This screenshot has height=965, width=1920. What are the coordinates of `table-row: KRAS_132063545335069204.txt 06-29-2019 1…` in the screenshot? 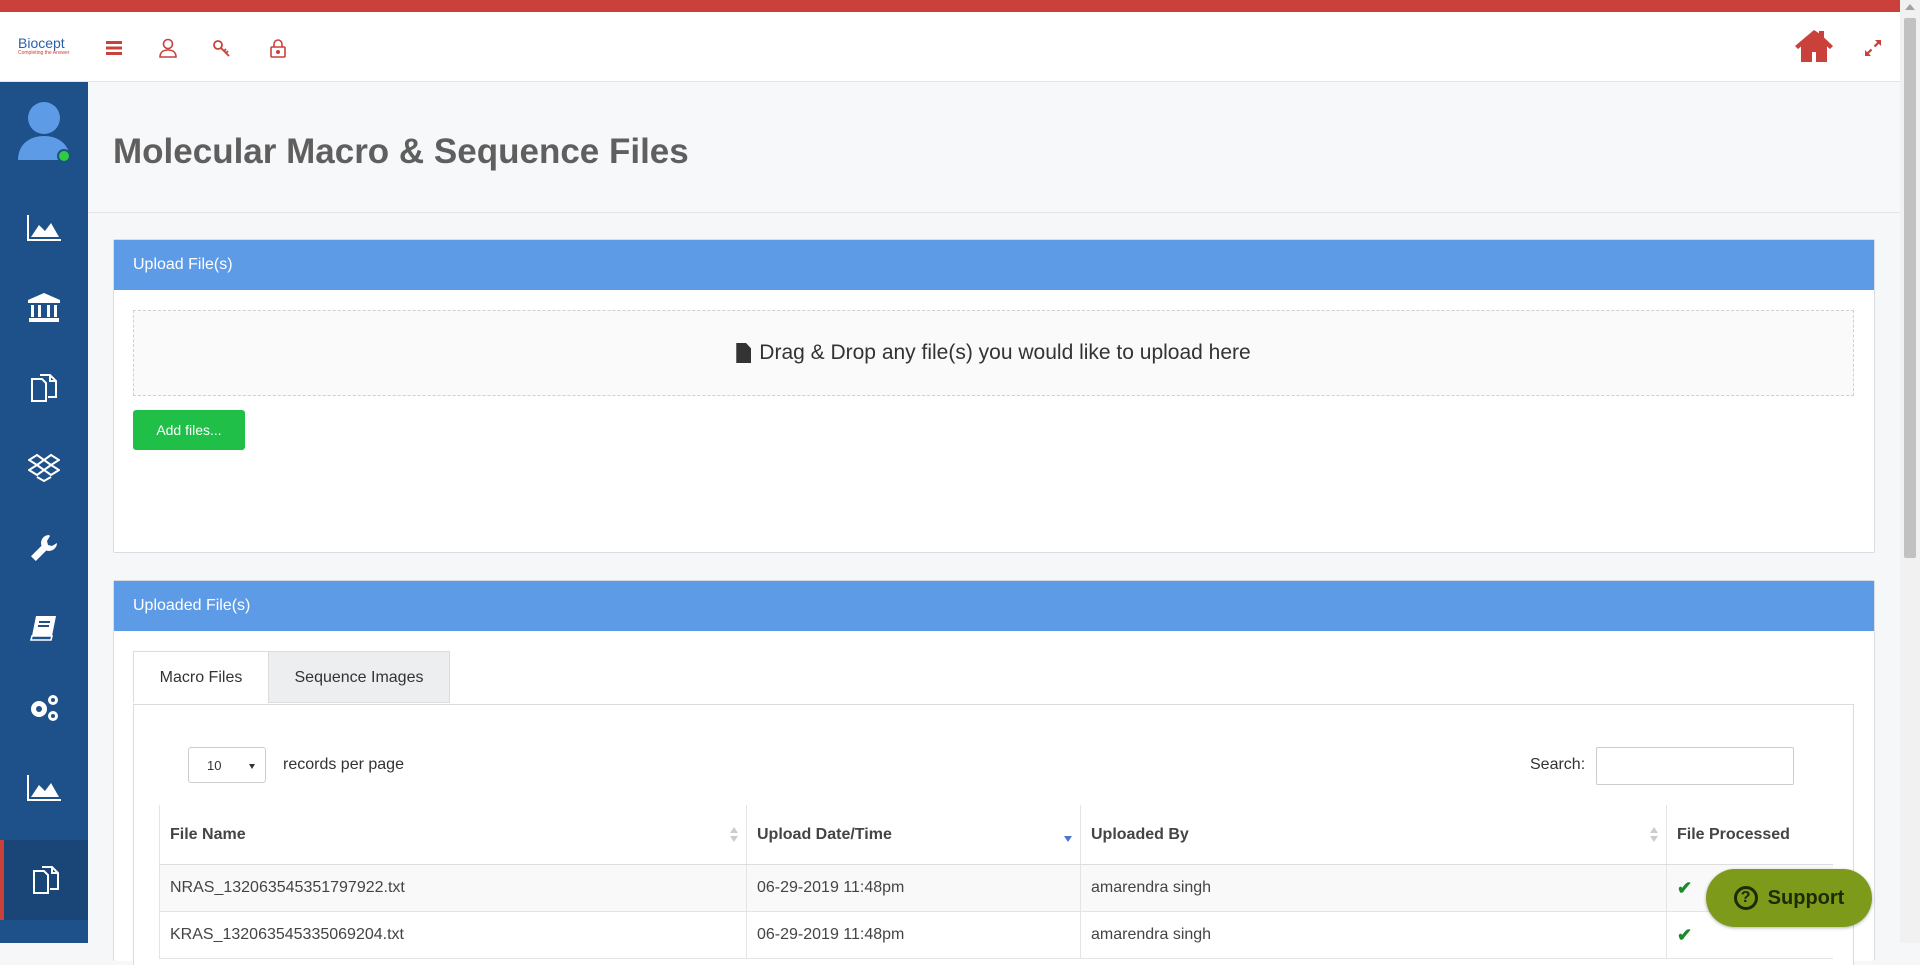 It's located at (996, 935).